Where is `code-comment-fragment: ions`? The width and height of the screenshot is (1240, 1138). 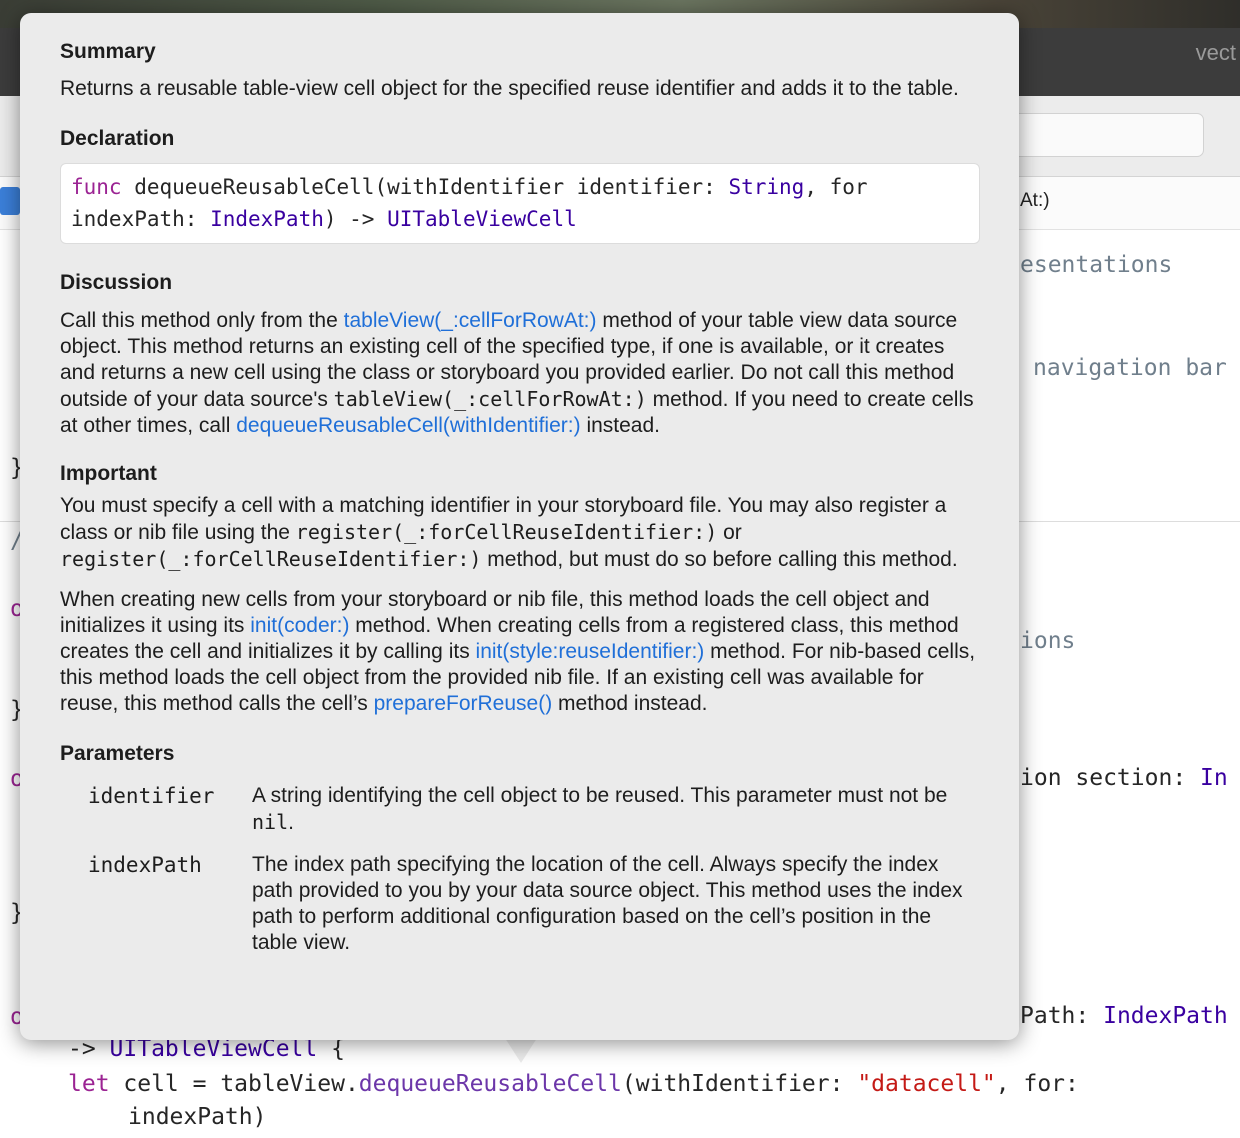
code-comment-fragment: ions is located at coordinates (1048, 641).